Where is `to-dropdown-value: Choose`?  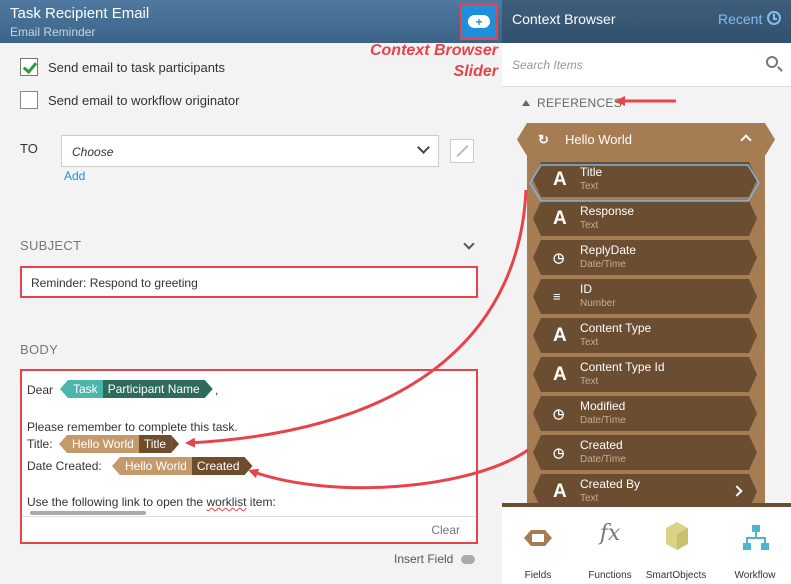
to-dropdown-value: Choose is located at coordinates (93, 152).